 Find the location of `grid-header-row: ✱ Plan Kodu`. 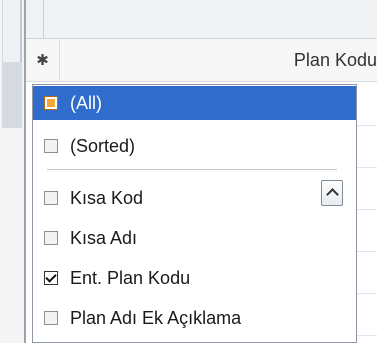

grid-header-row: ✱ Plan Kodu is located at coordinates (201, 60).